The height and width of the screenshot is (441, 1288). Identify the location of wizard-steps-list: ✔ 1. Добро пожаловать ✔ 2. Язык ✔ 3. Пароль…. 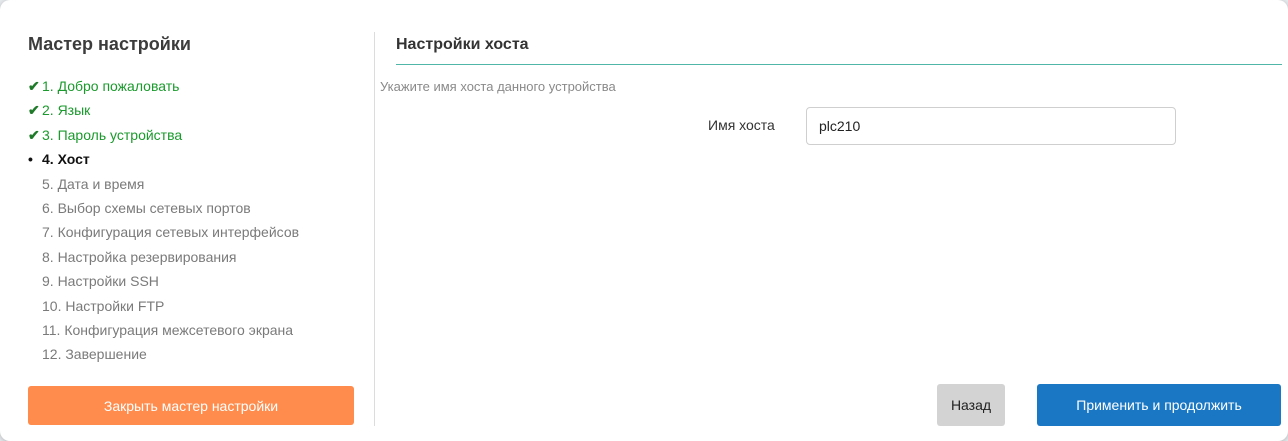
(163, 220).